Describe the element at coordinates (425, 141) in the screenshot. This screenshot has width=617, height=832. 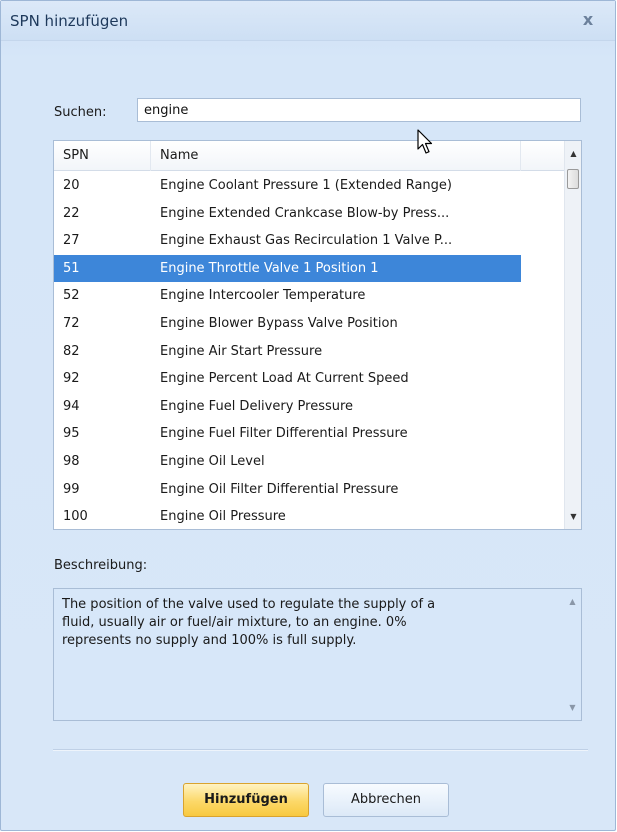
I see `mouse-pointer-icon` at that location.